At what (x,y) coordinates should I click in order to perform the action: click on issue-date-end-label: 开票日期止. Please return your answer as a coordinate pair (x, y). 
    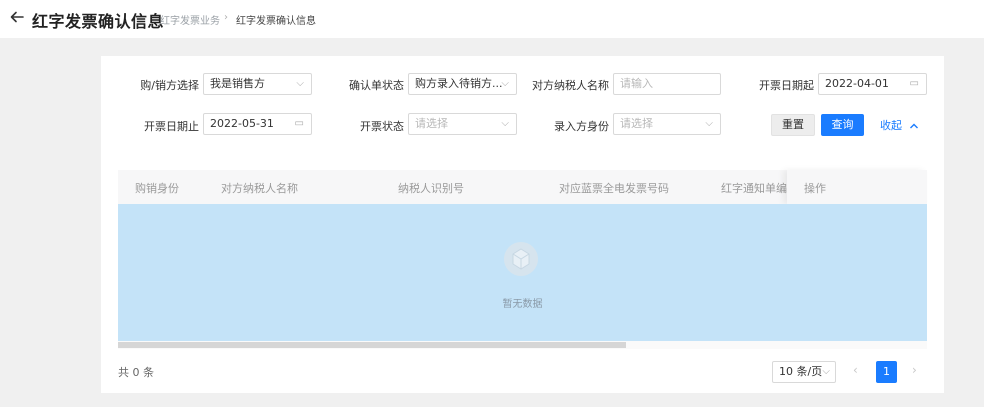
    Looking at the image, I should click on (171, 126).